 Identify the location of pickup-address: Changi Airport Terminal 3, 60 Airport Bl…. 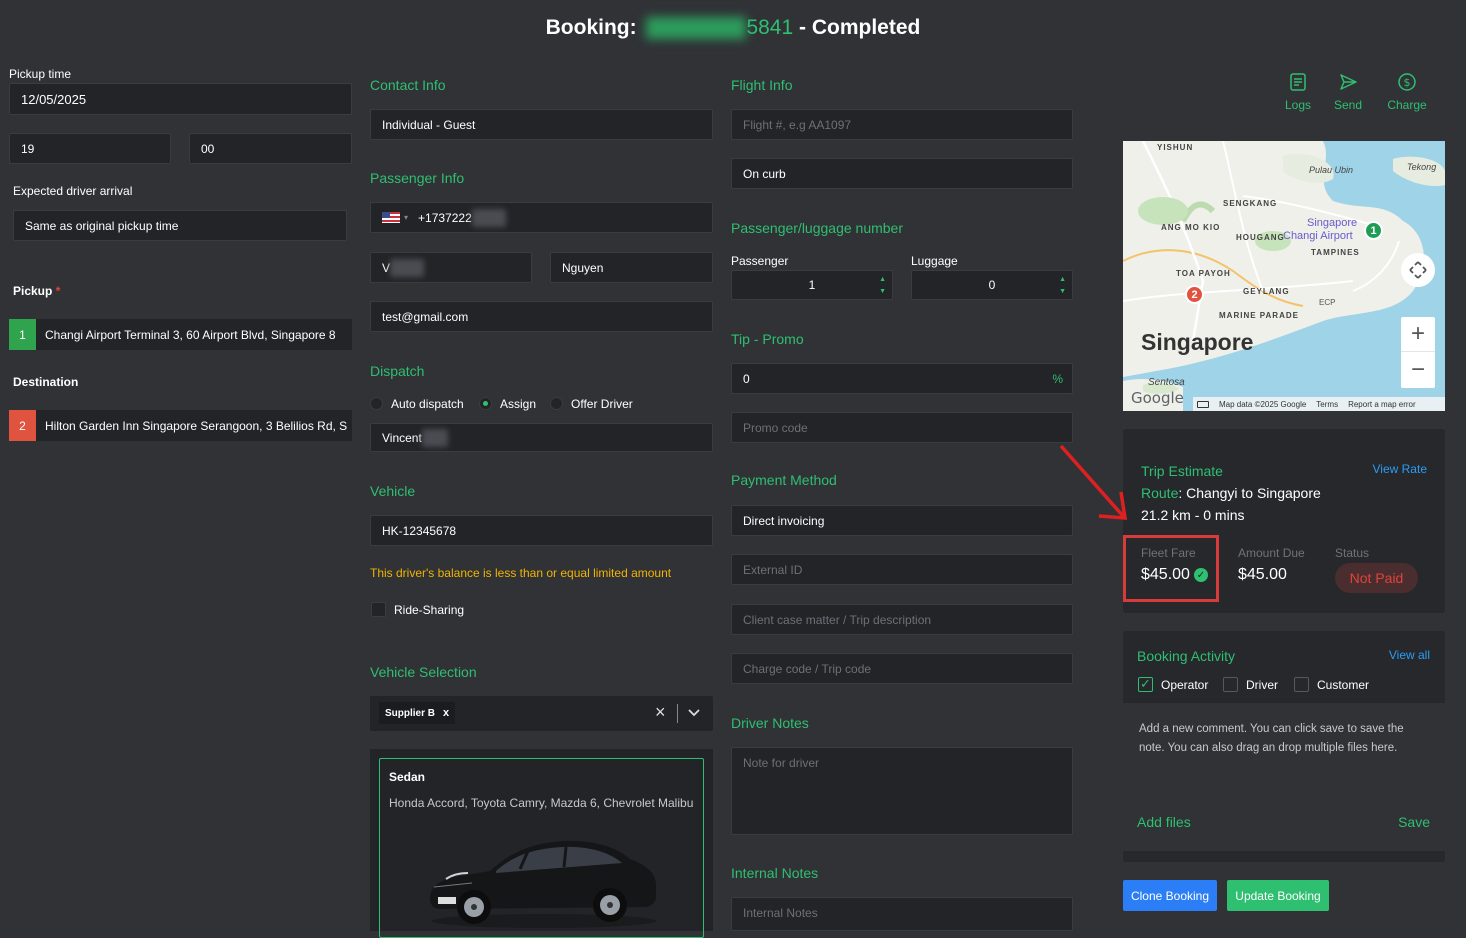
(194, 334).